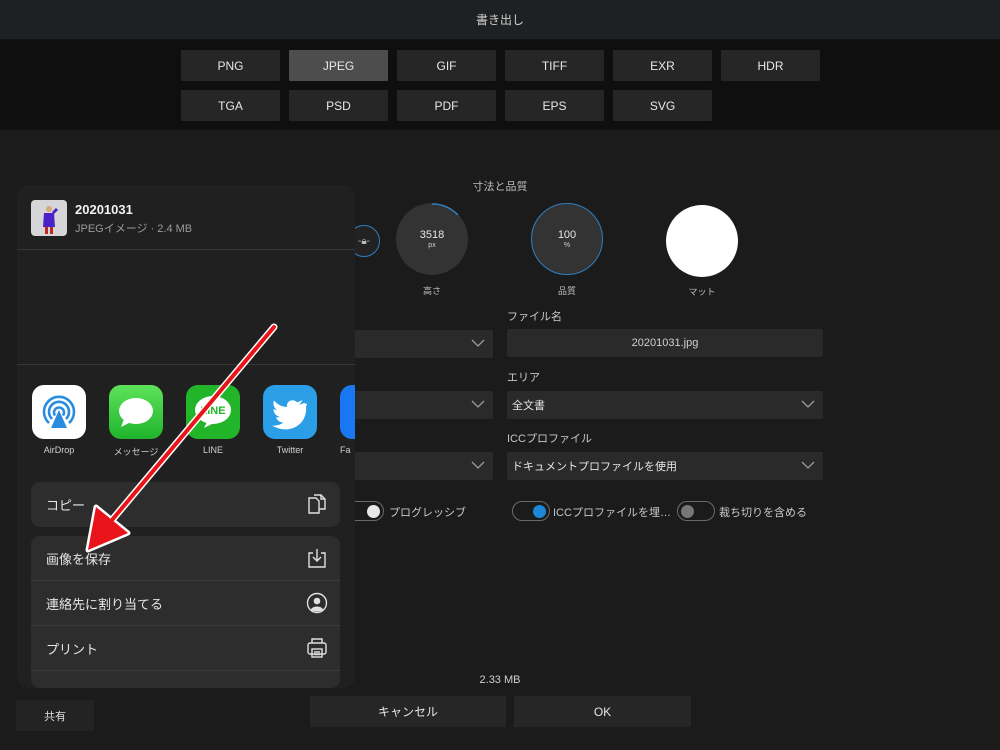 The width and height of the screenshot is (1000, 750). Describe the element at coordinates (347, 412) in the screenshot. I see `facebook-icon` at that location.